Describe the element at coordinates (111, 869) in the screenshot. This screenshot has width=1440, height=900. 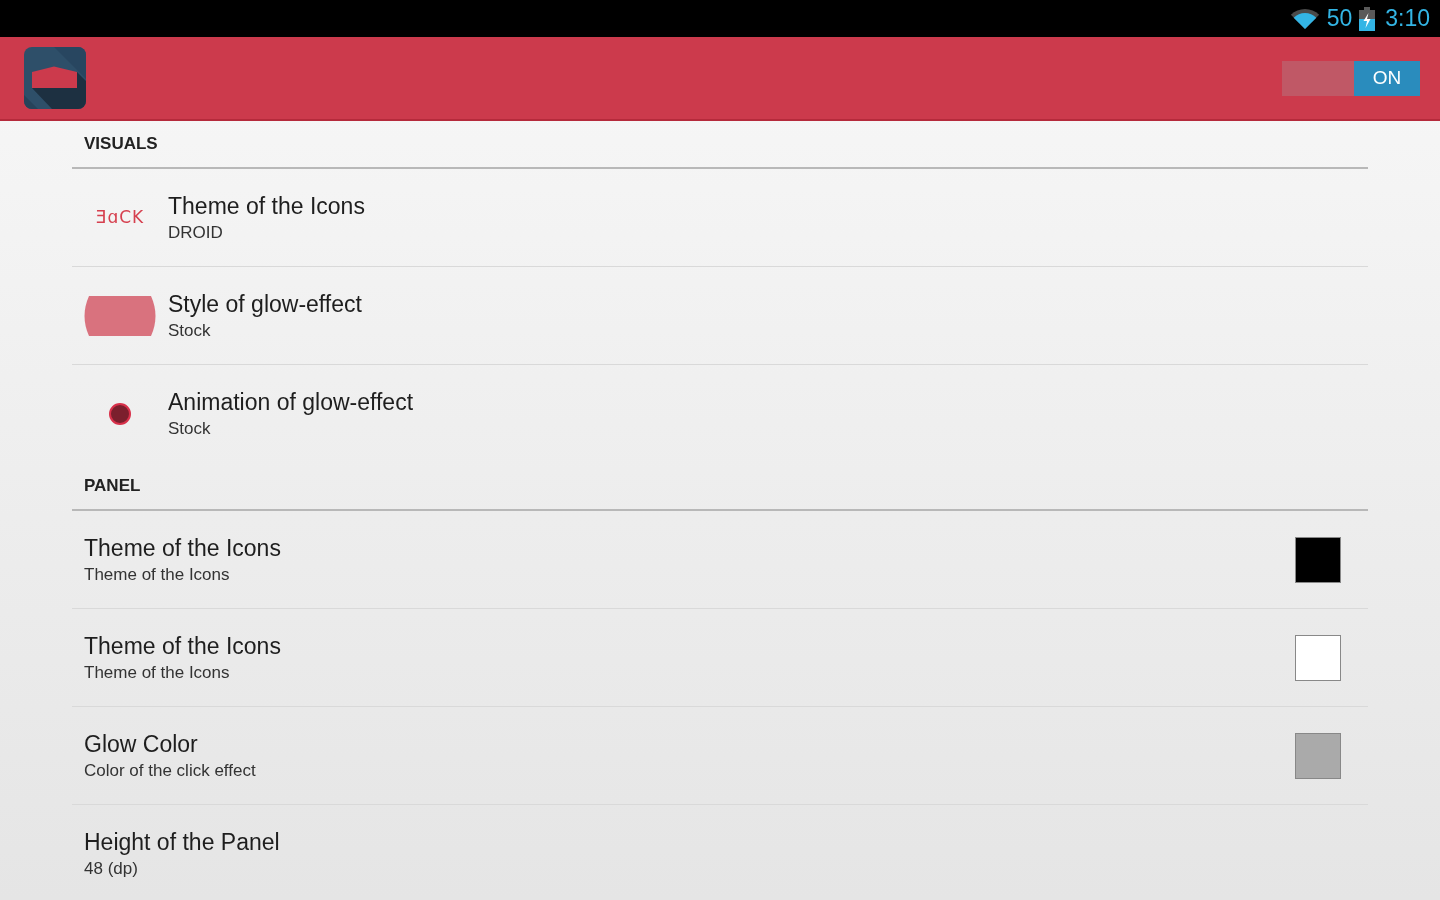
I see `preference-summary: 48 (dp)` at that location.